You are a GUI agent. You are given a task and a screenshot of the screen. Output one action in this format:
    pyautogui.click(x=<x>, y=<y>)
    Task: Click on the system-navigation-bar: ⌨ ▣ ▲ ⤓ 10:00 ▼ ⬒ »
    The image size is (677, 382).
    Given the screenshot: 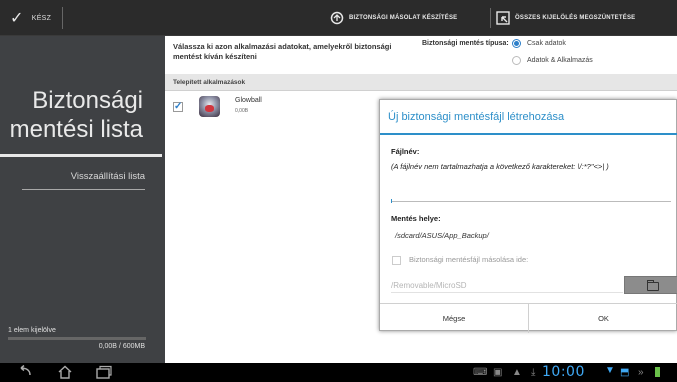 What is the action you would take?
    pyautogui.click(x=338, y=372)
    